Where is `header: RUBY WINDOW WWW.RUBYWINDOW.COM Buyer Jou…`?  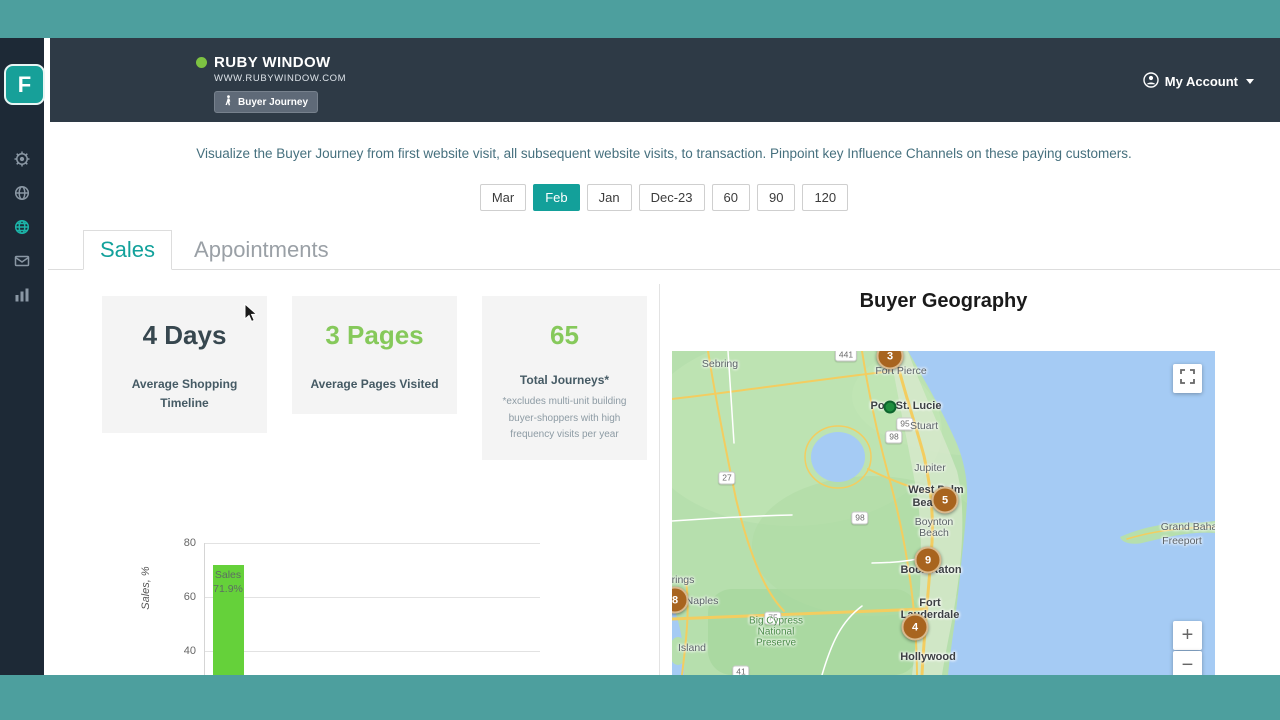 header: RUBY WINDOW WWW.RUBYWINDOW.COM Buyer Jou… is located at coordinates (665, 80).